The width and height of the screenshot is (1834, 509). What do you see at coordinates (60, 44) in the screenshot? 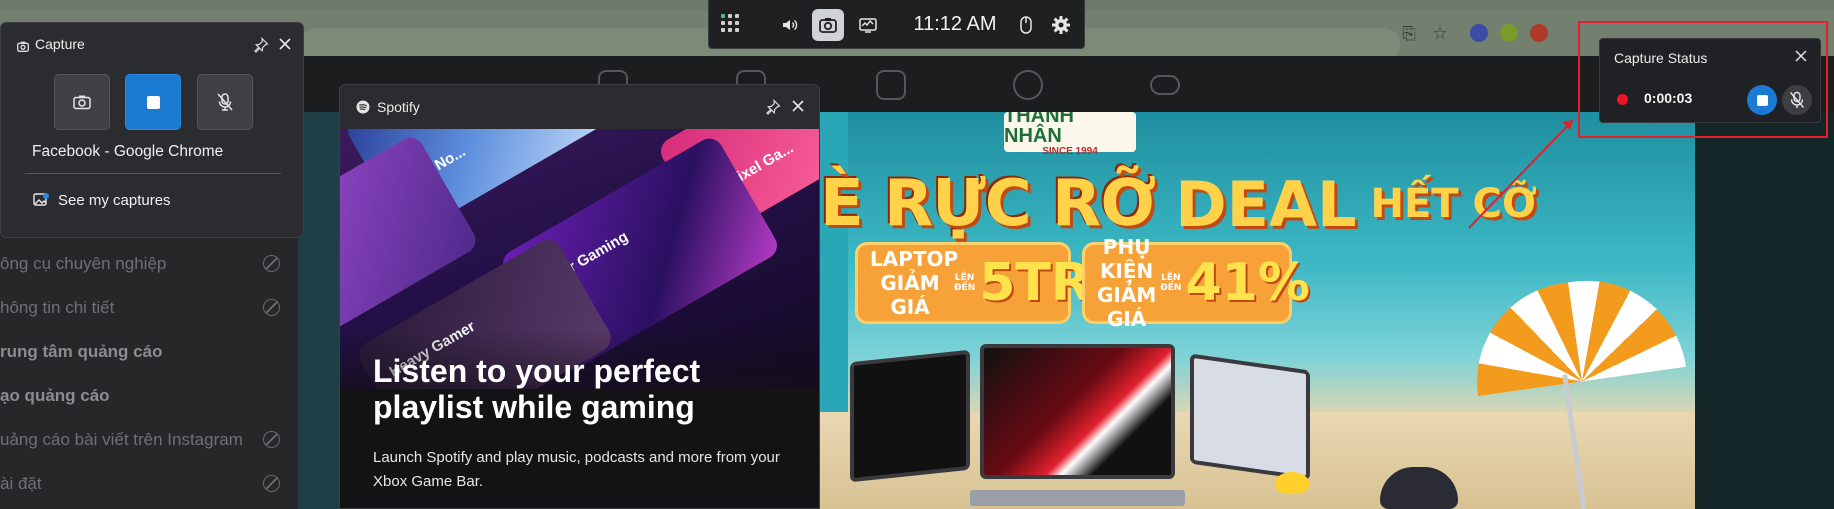
I see `widget-title: Capture` at bounding box center [60, 44].